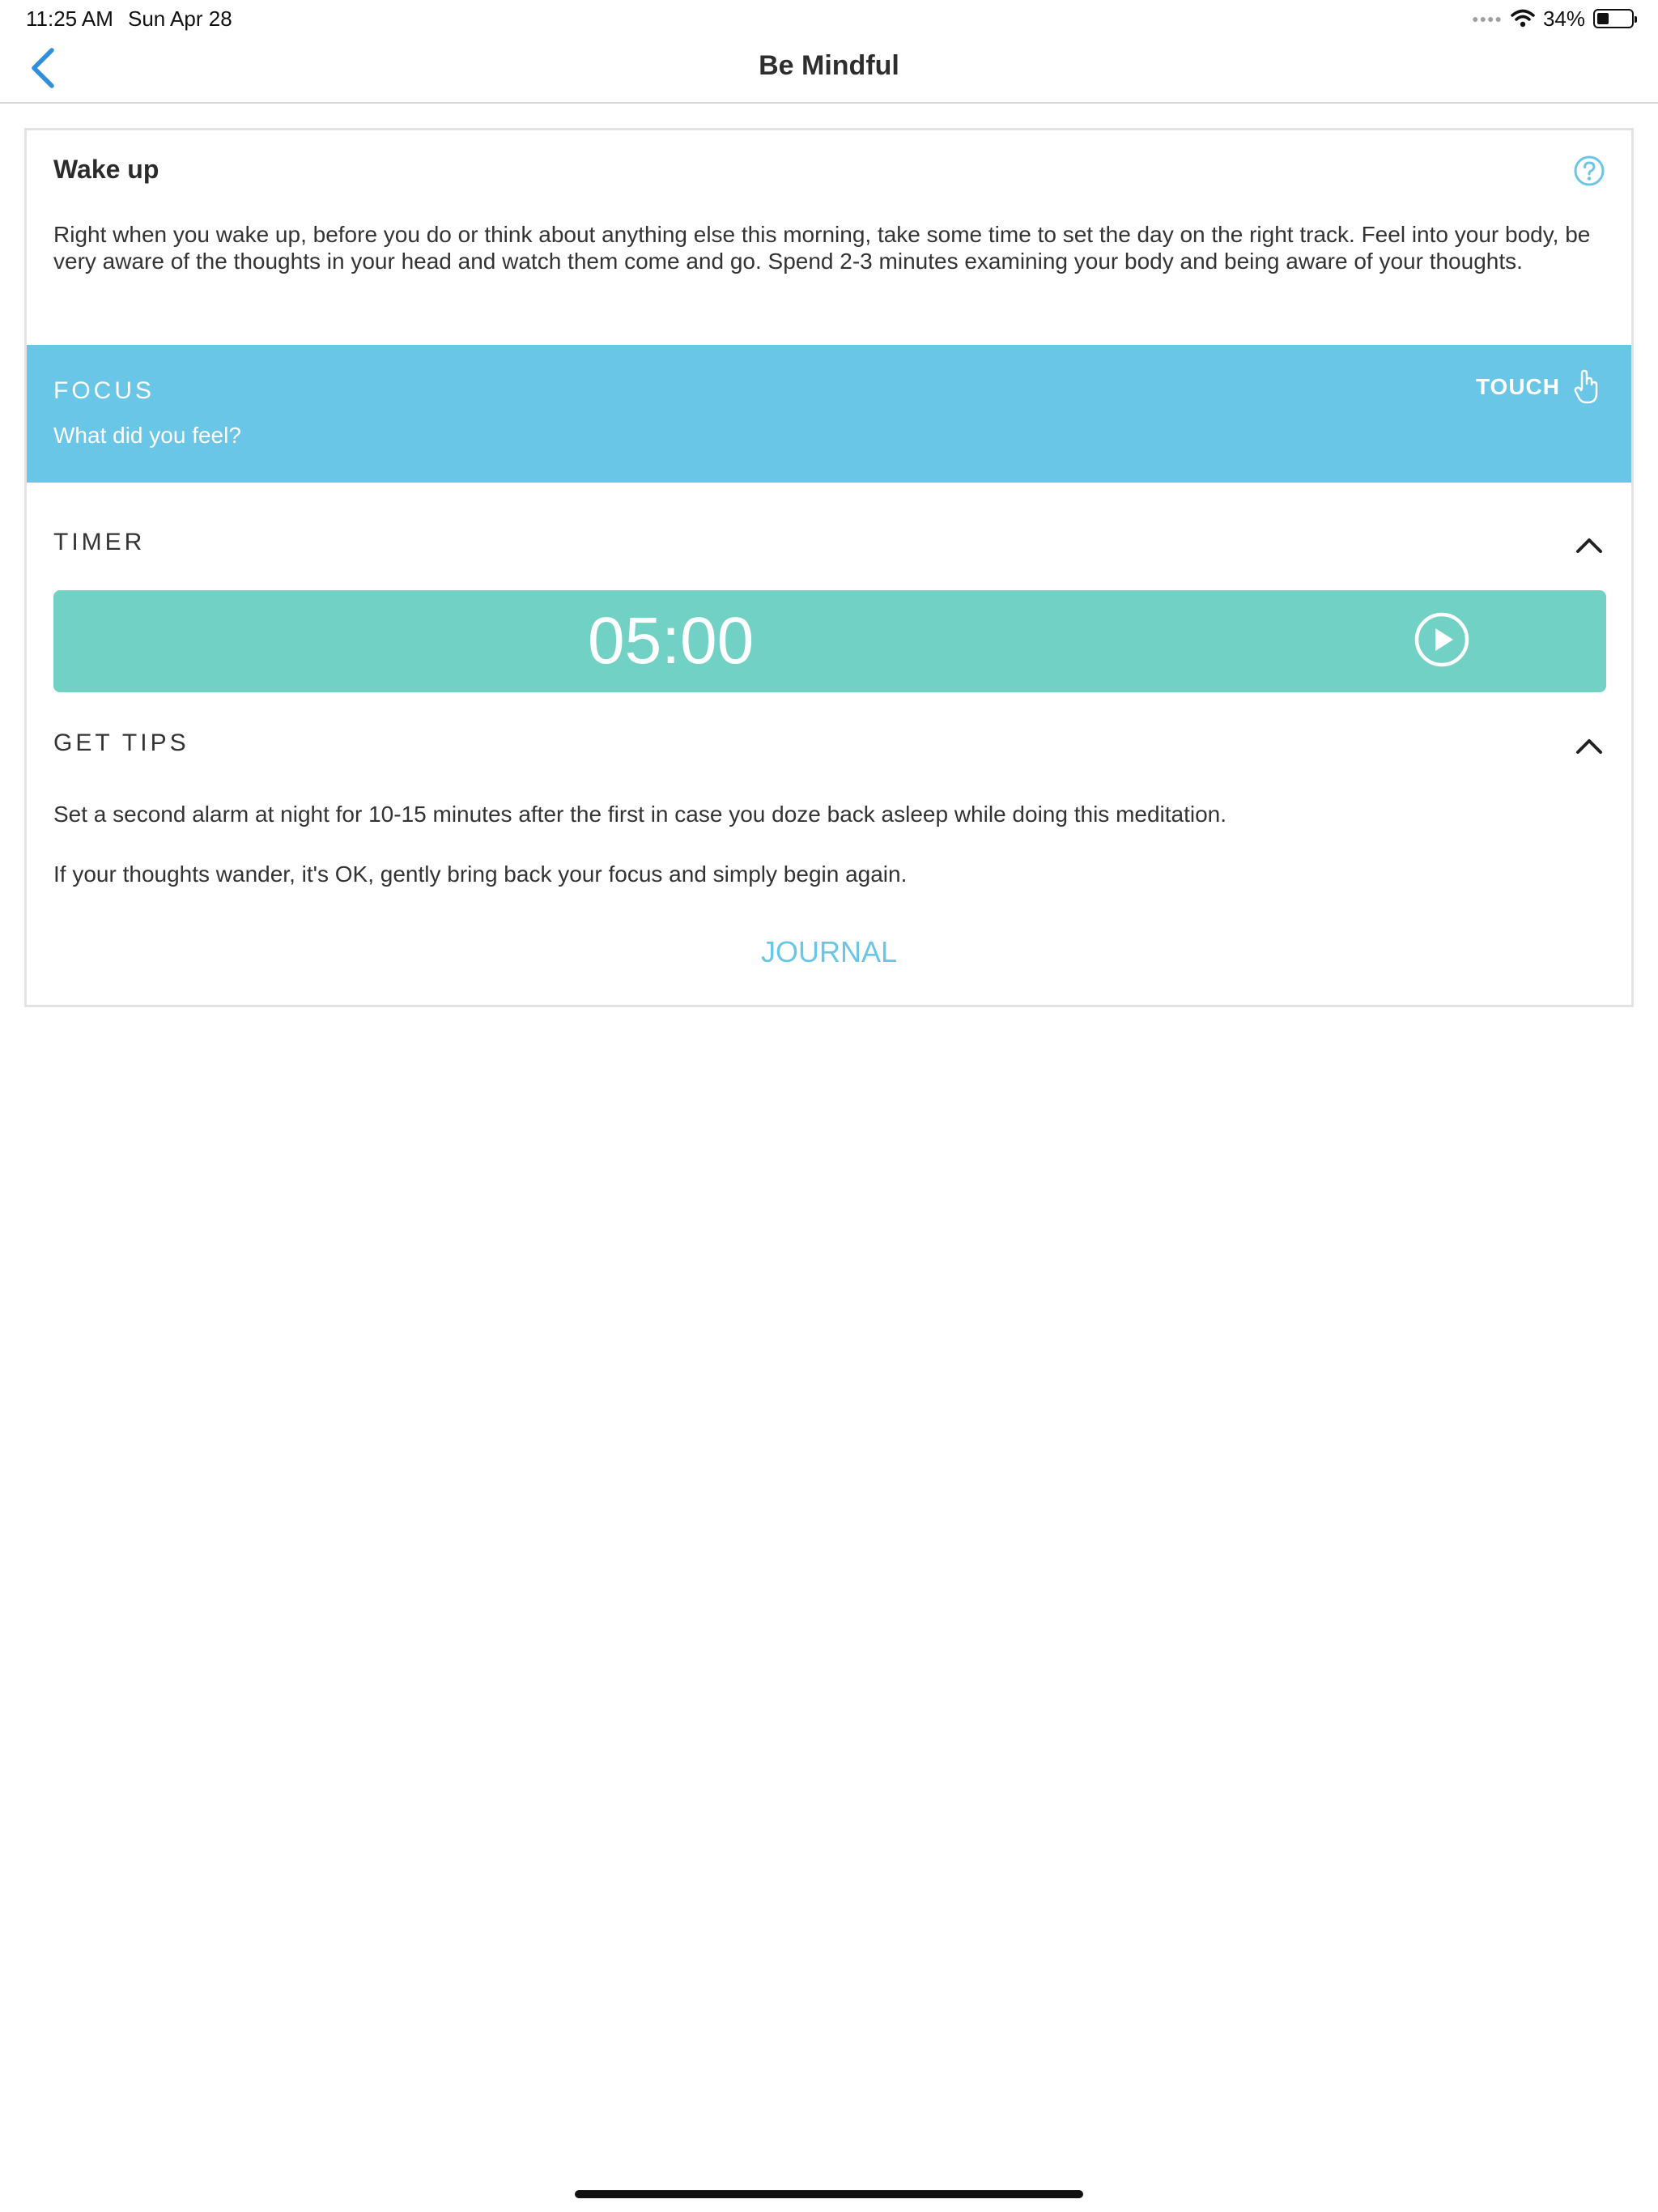  What do you see at coordinates (147, 435) in the screenshot?
I see `focus-question: What did you feel?` at bounding box center [147, 435].